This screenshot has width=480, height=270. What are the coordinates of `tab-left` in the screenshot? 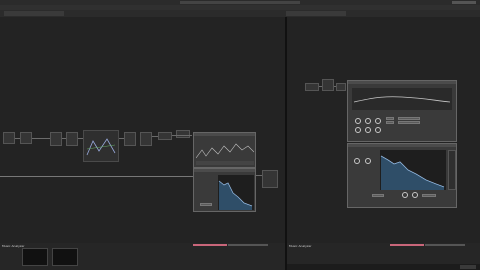 It's located at (34, 13).